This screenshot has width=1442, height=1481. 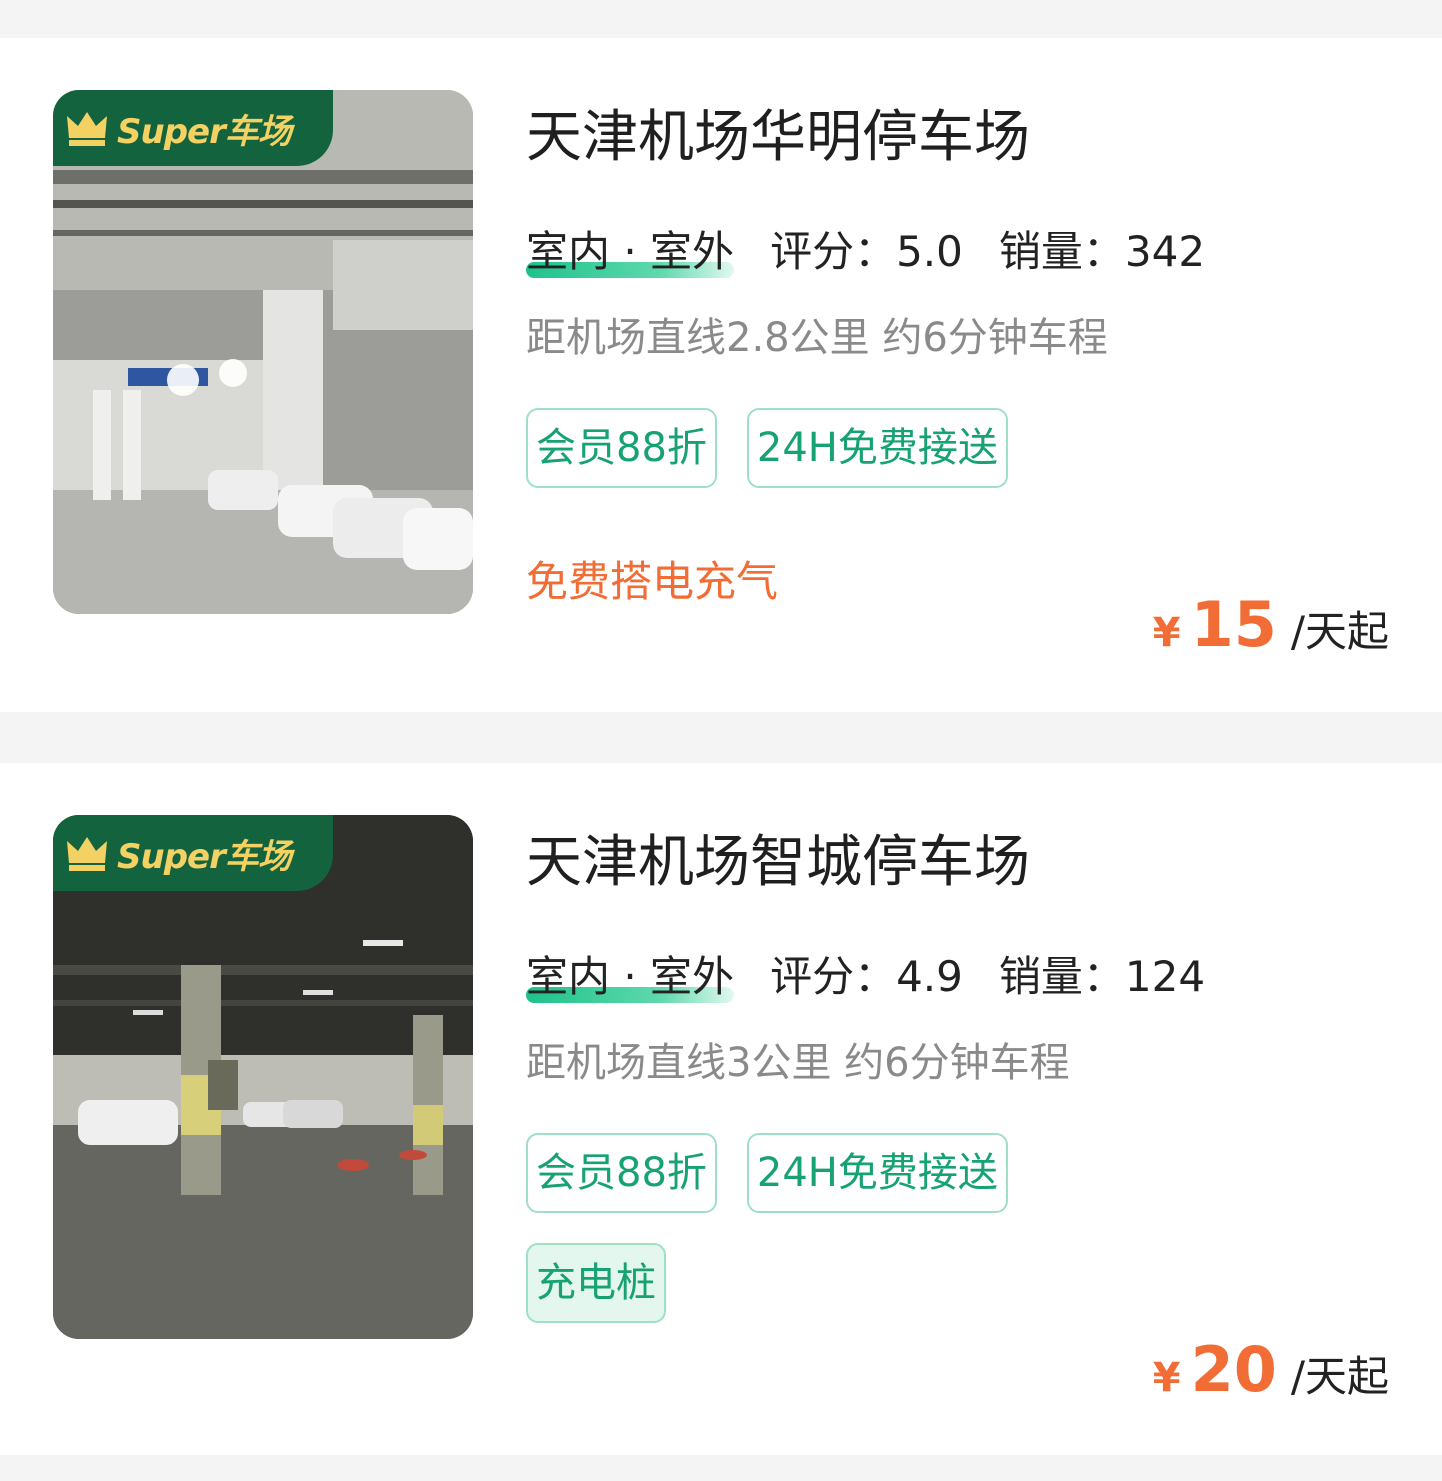 What do you see at coordinates (778, 138) in the screenshot?
I see `parking-name: 天津机场华明停车场` at bounding box center [778, 138].